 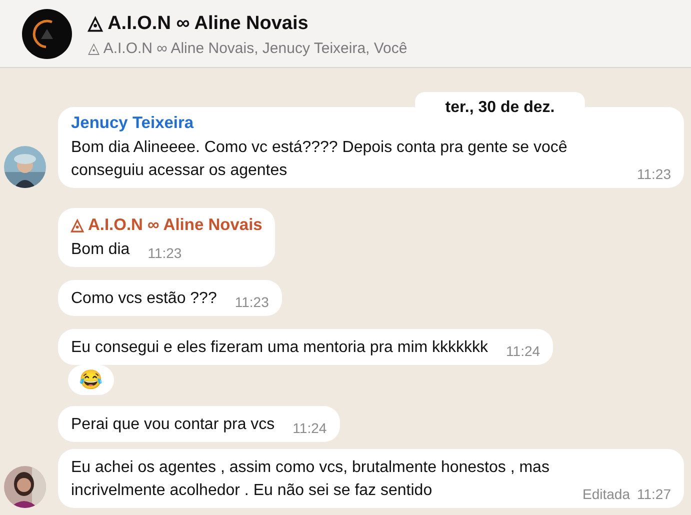 What do you see at coordinates (654, 494) in the screenshot?
I see `message-time: 11:27` at bounding box center [654, 494].